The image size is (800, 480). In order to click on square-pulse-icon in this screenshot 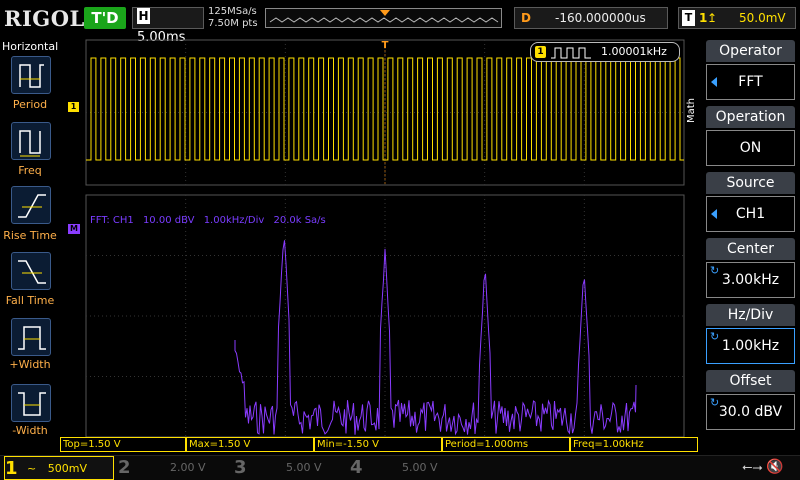, I will do `click(571, 53)`.